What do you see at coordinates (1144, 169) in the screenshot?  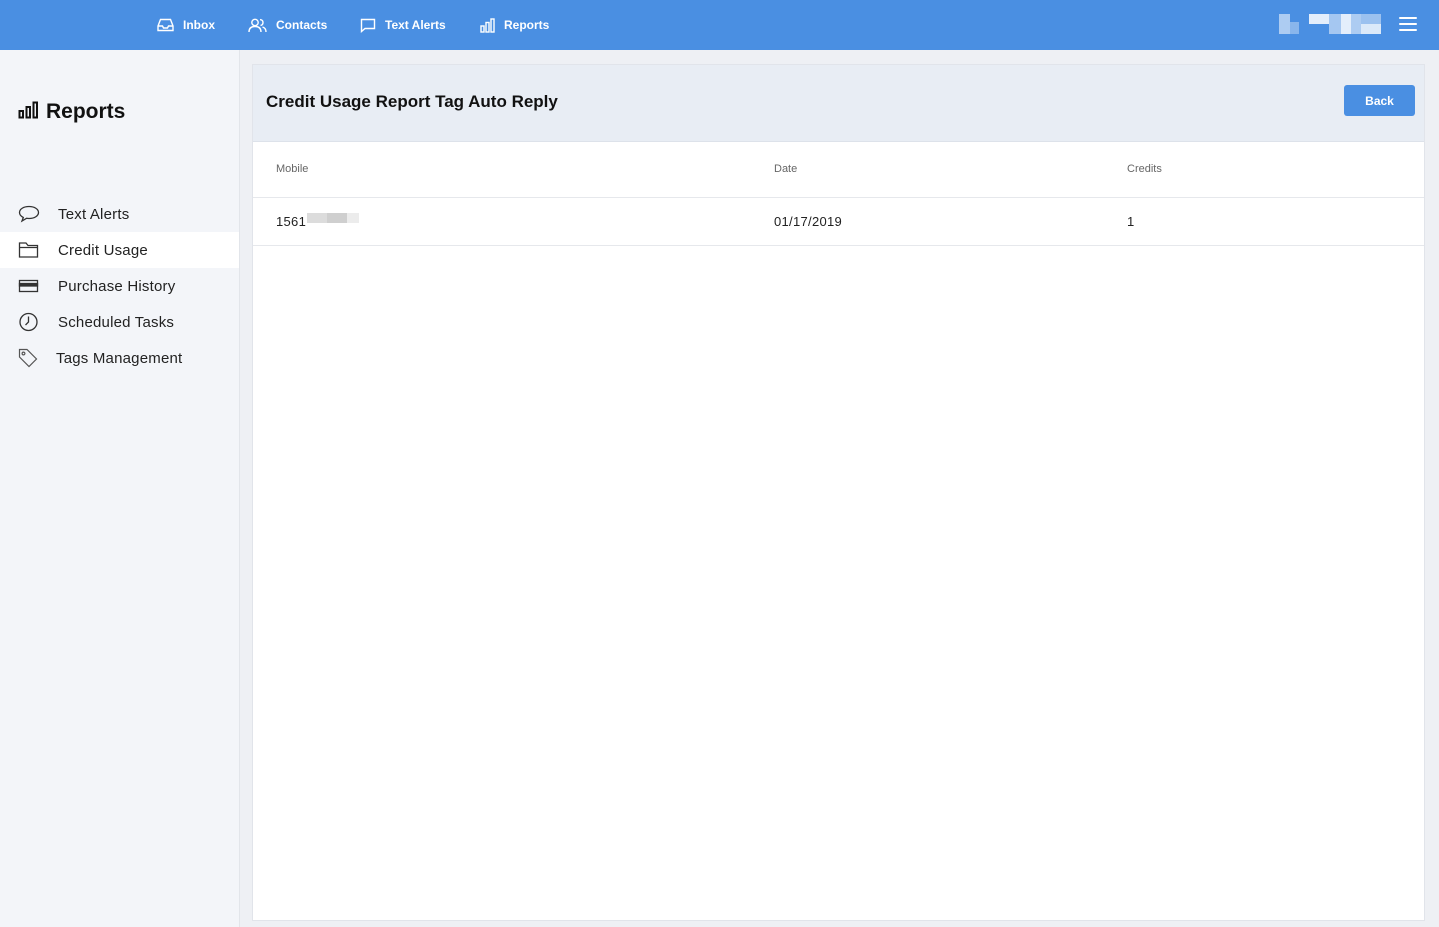 I see `column-header-credits: Credits` at bounding box center [1144, 169].